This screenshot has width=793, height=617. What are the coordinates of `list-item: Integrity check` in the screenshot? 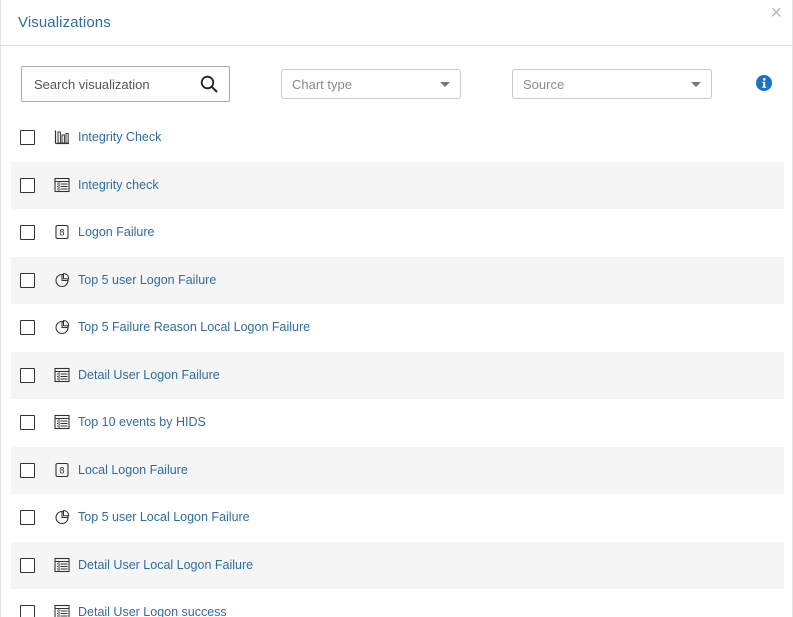 It's located at (397, 185).